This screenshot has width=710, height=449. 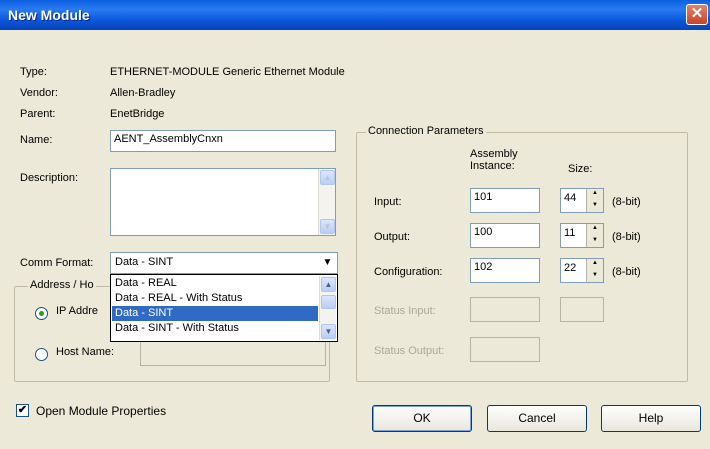 I want to click on help-button: Help, so click(x=651, y=418).